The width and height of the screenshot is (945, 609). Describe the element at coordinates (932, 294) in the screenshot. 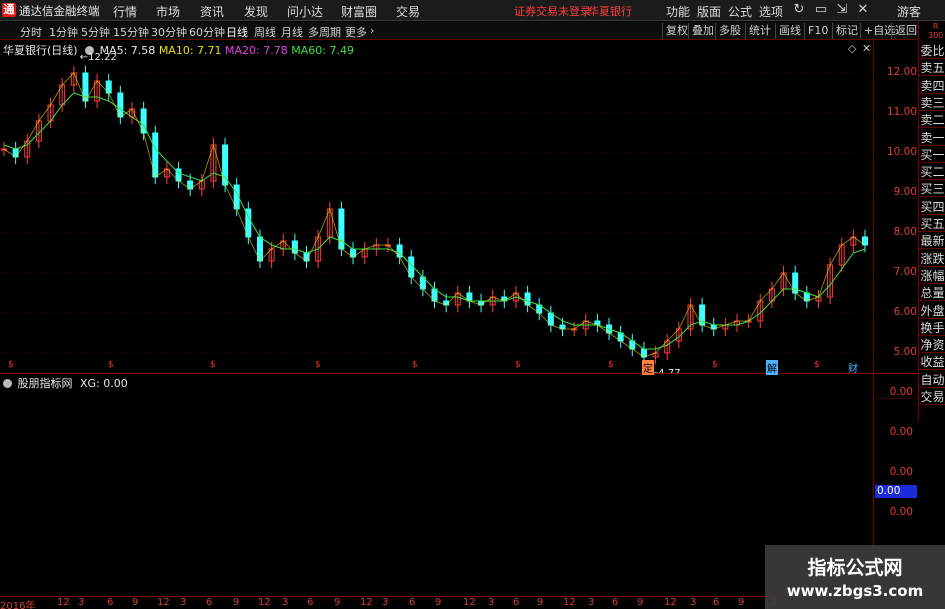

I see `side-item-14: 总量` at that location.